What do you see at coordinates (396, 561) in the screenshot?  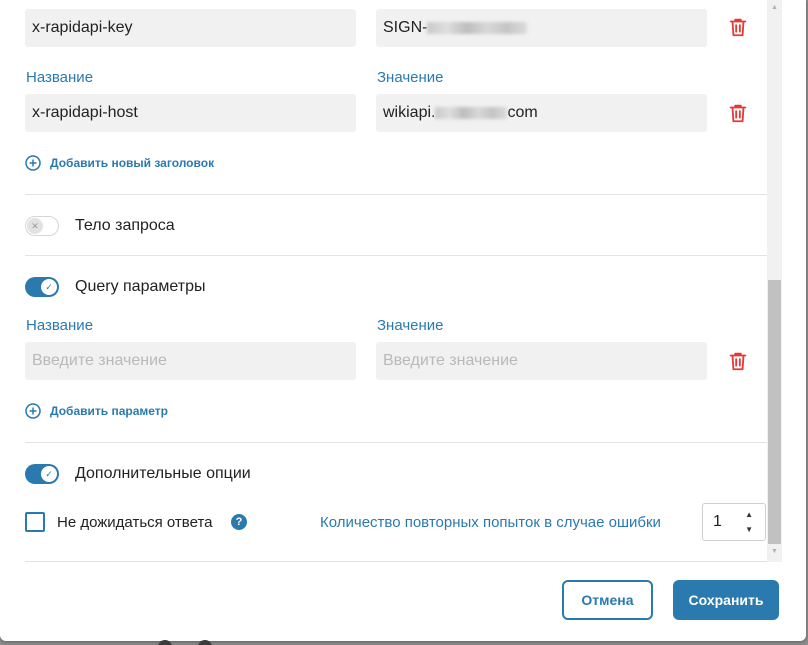 I see `footer-divider` at bounding box center [396, 561].